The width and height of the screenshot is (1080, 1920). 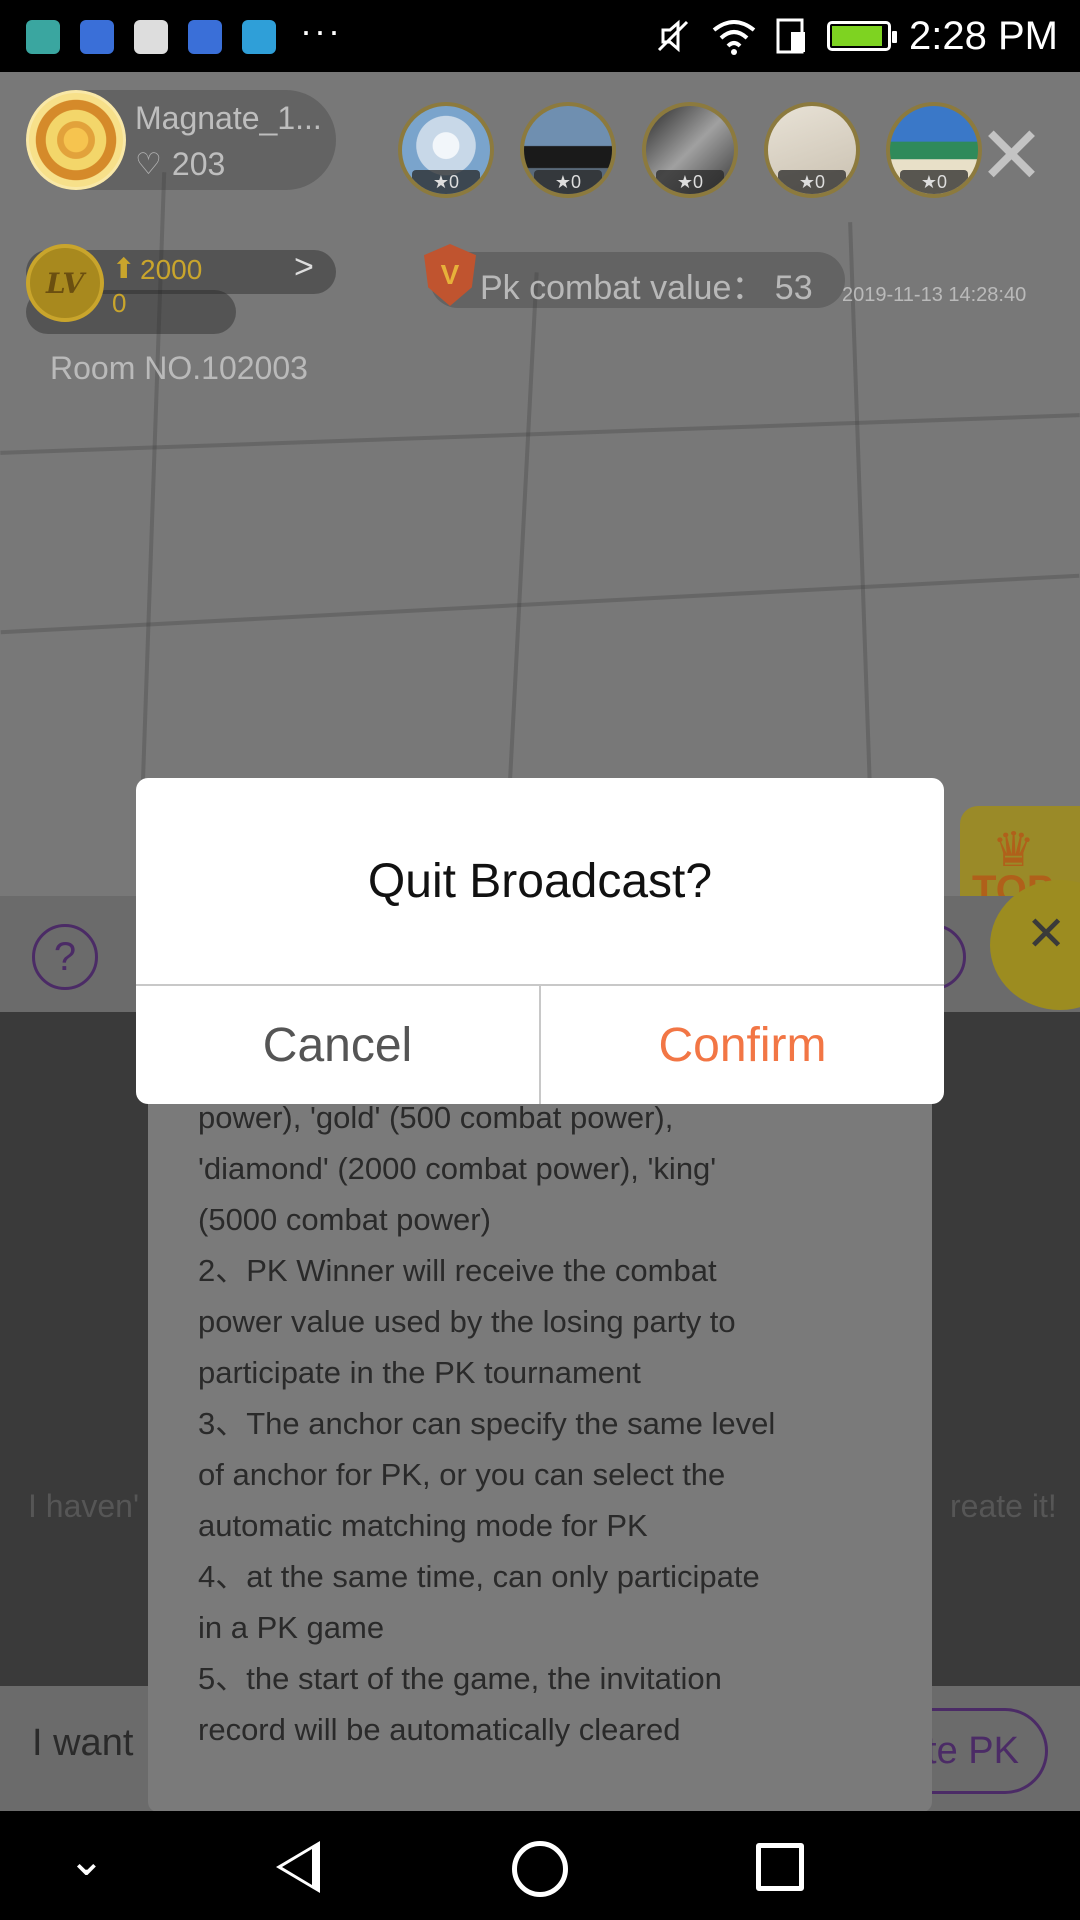 I want to click on rules-line: in a PK game, so click(x=291, y=1627).